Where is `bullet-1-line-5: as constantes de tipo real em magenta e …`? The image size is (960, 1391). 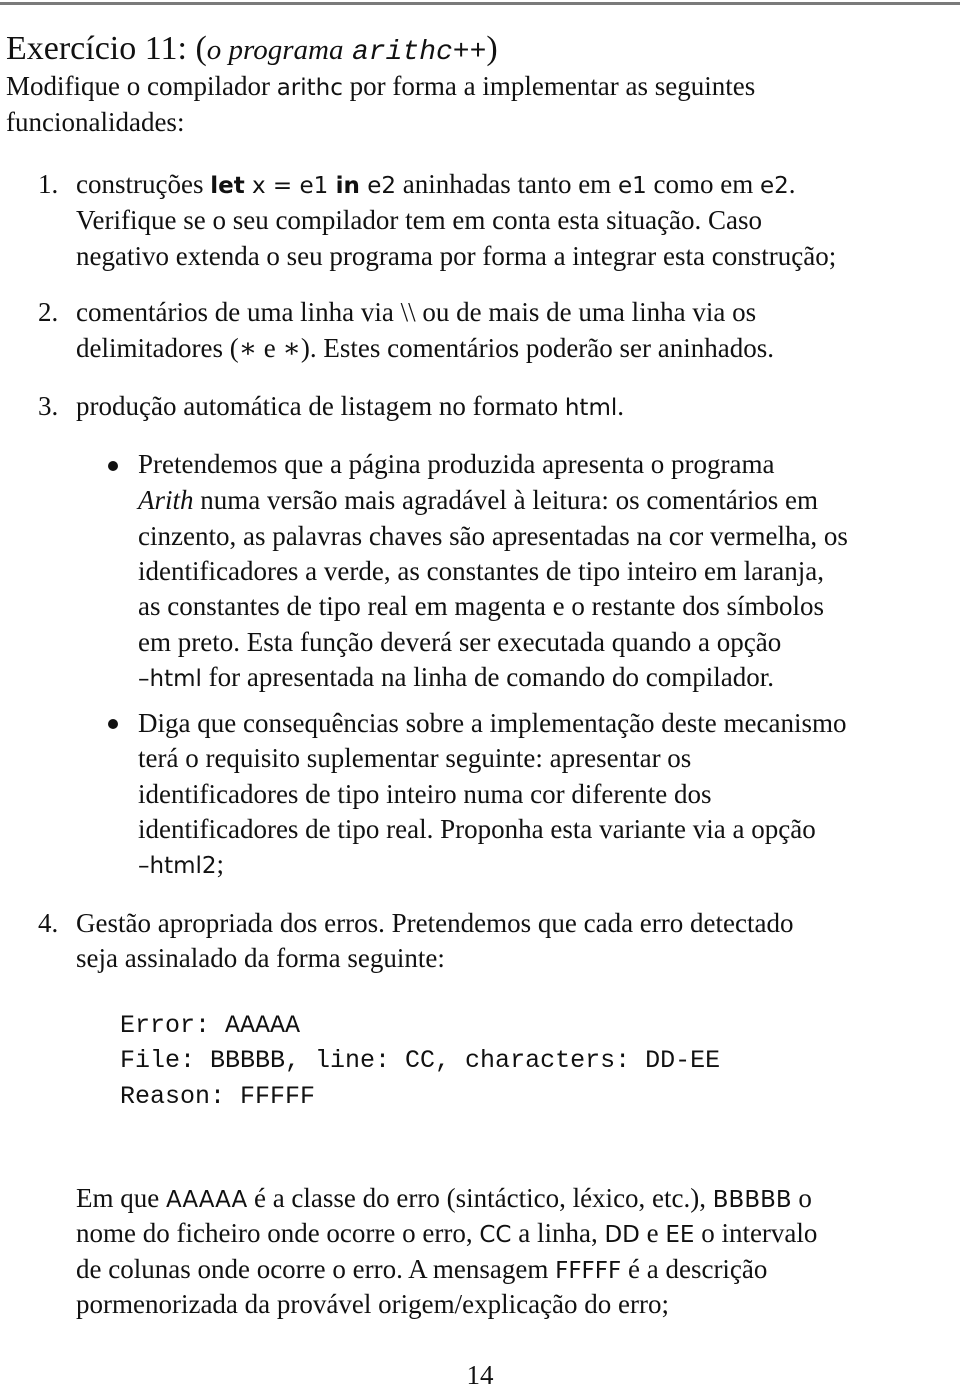
bullet-1-line-5: as constantes de tipo real em magenta e … is located at coordinates (481, 606).